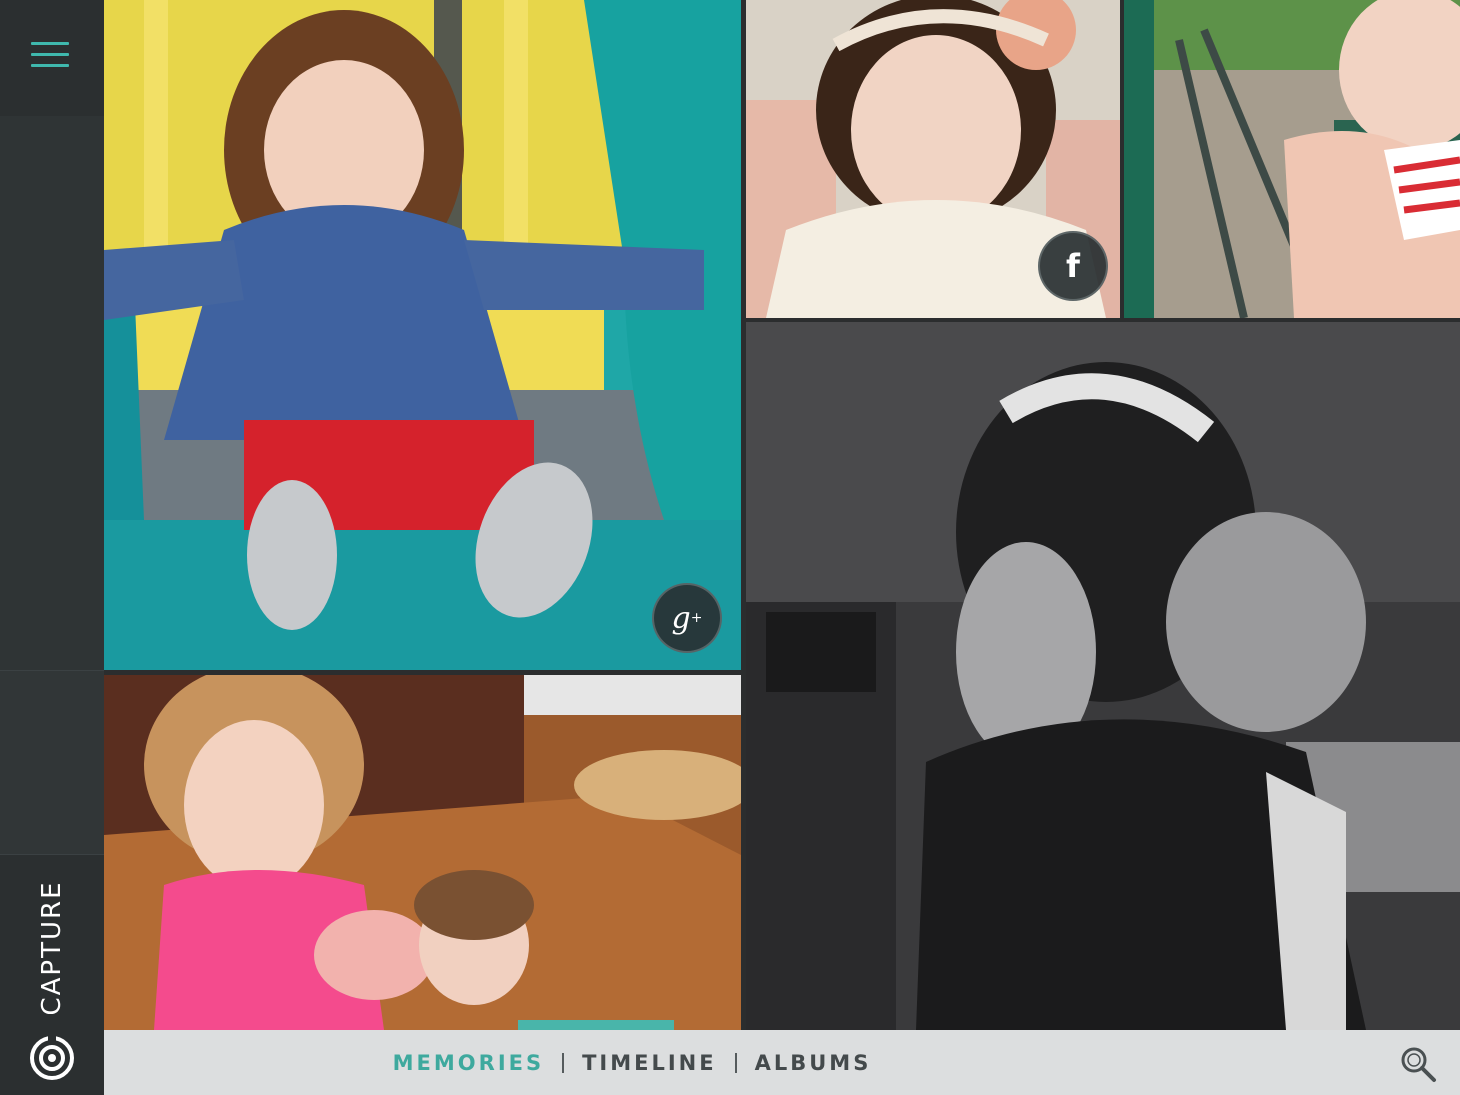 This screenshot has height=1095, width=1460. What do you see at coordinates (681, 618) in the screenshot?
I see `google-plus-glyph: g` at bounding box center [681, 618].